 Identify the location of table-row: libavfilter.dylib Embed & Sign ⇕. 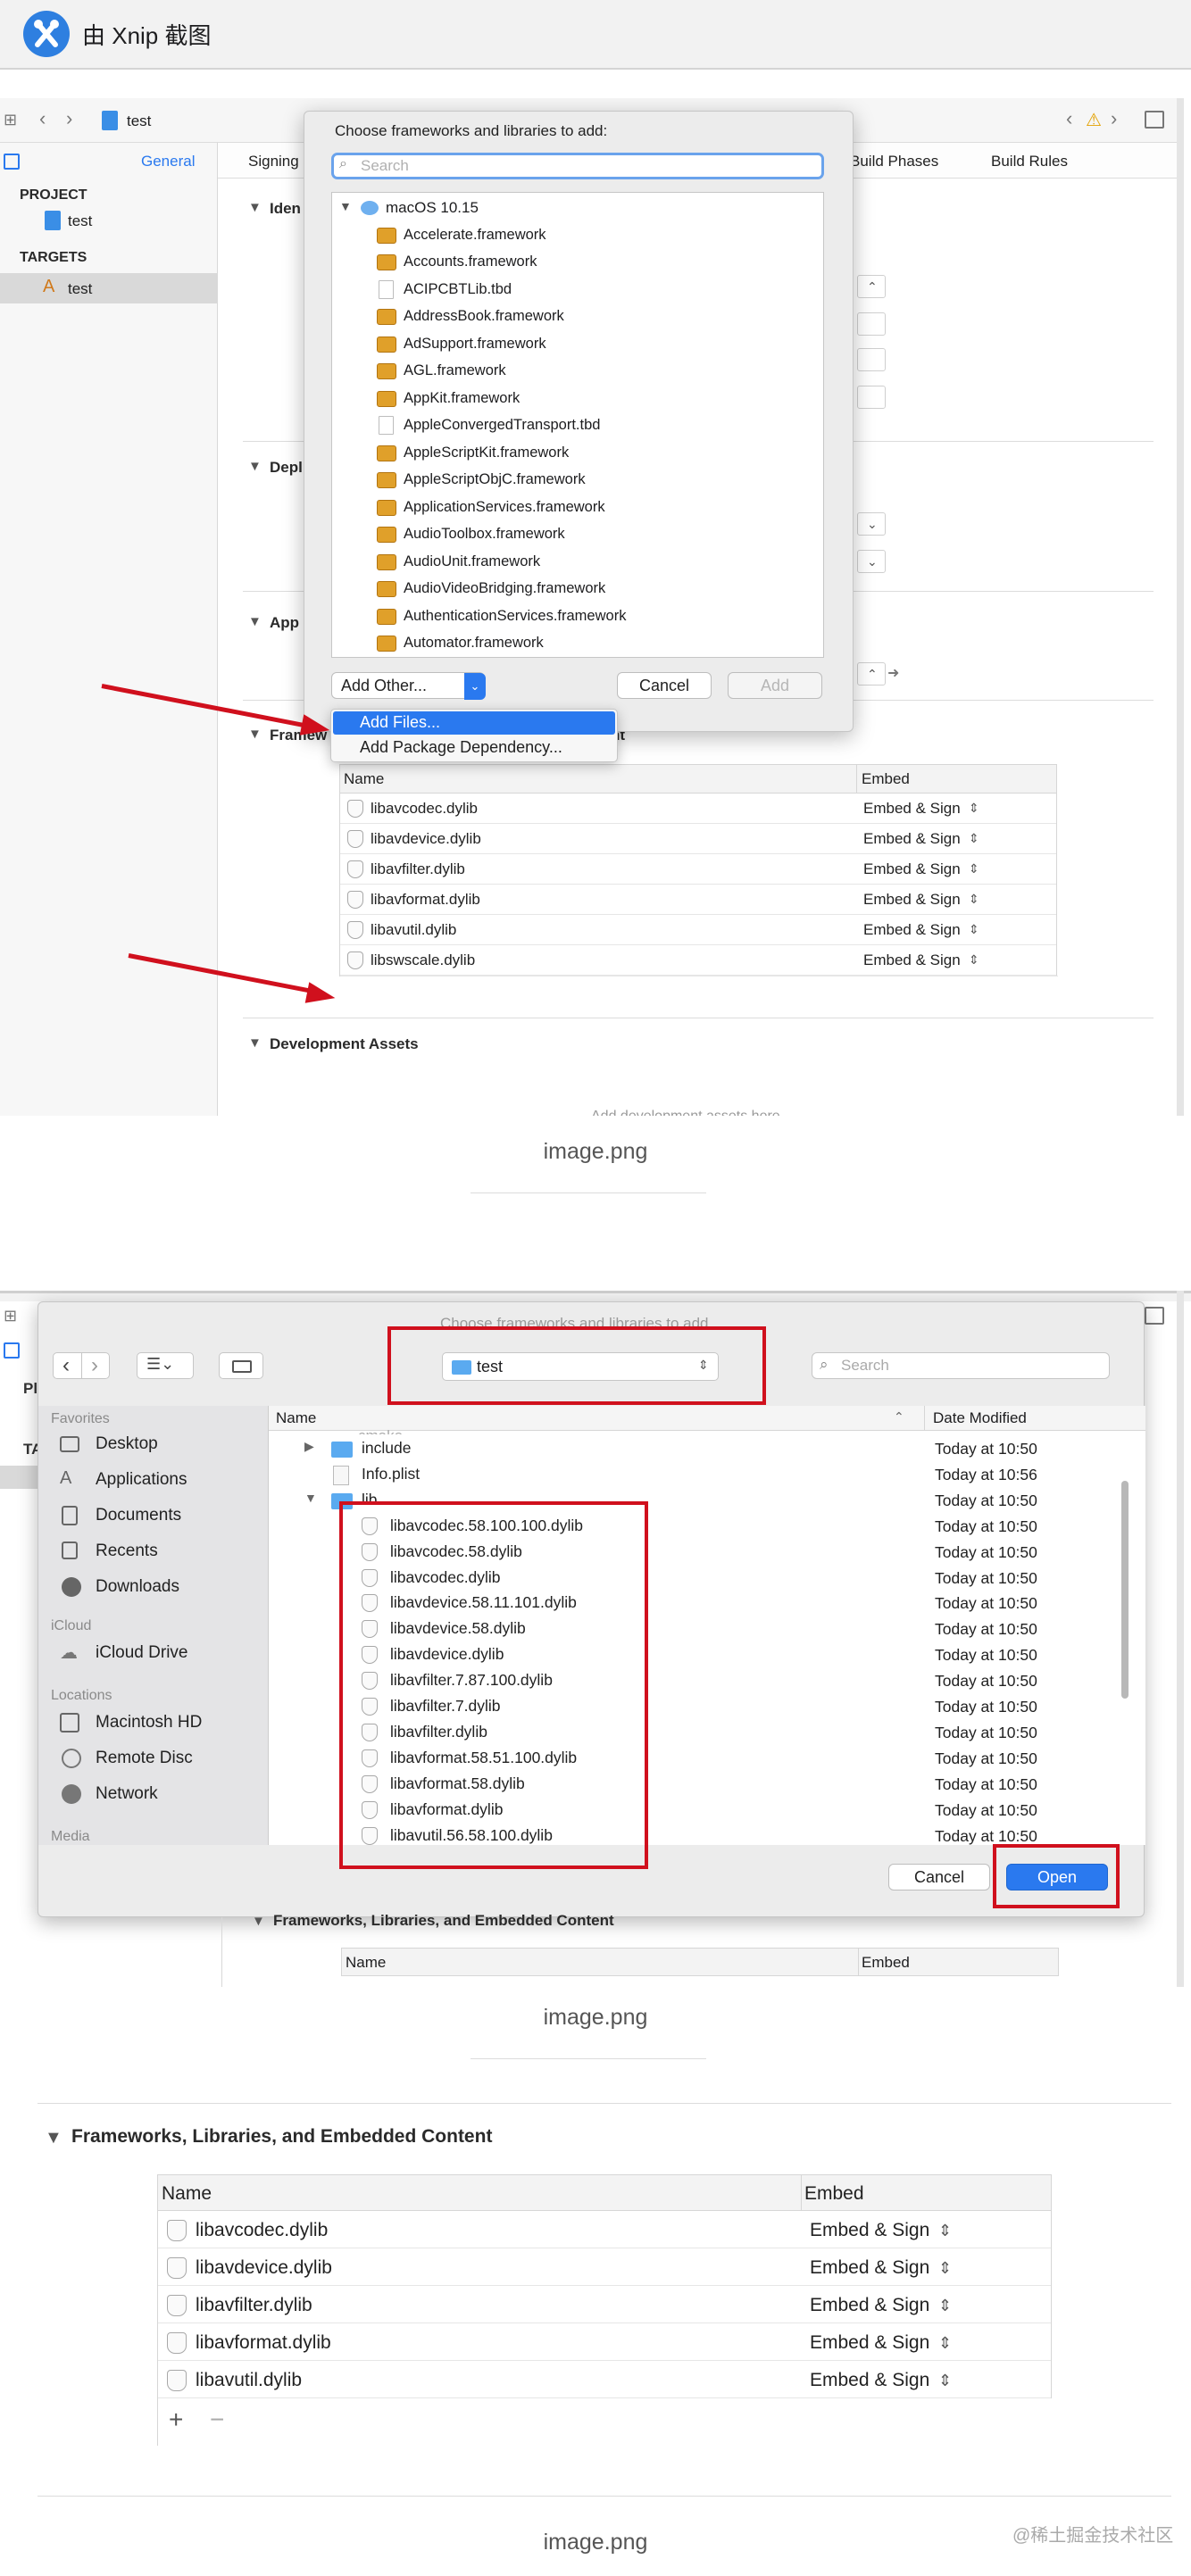
(698, 870).